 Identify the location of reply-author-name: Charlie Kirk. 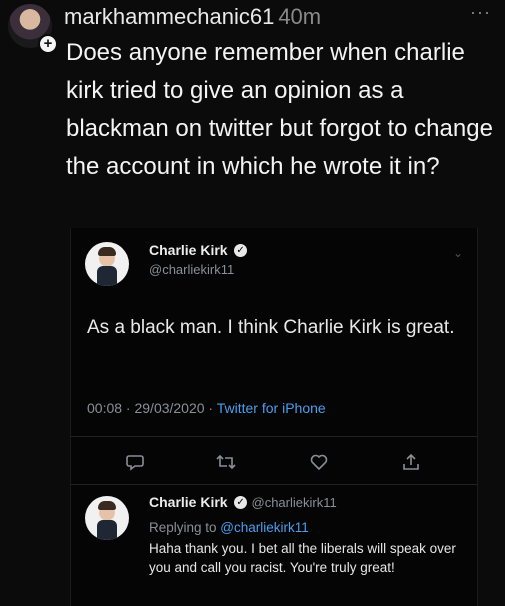
(188, 502).